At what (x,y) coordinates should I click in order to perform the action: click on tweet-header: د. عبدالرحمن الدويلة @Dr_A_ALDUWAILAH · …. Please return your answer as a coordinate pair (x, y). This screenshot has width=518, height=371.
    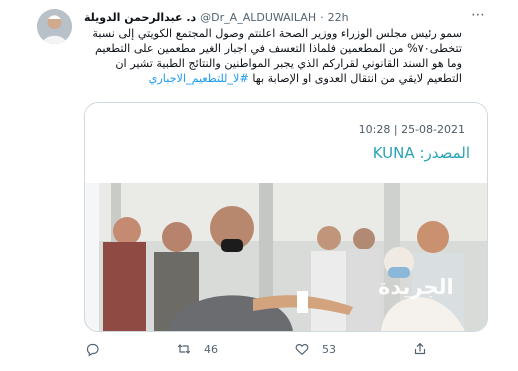
    Looking at the image, I should click on (270, 17).